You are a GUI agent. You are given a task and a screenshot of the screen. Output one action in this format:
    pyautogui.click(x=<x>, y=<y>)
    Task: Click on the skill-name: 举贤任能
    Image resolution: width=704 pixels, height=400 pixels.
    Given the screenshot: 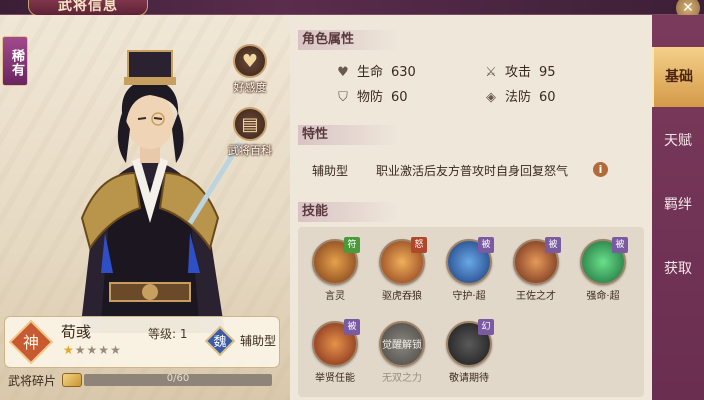 What is the action you would take?
    pyautogui.click(x=335, y=378)
    